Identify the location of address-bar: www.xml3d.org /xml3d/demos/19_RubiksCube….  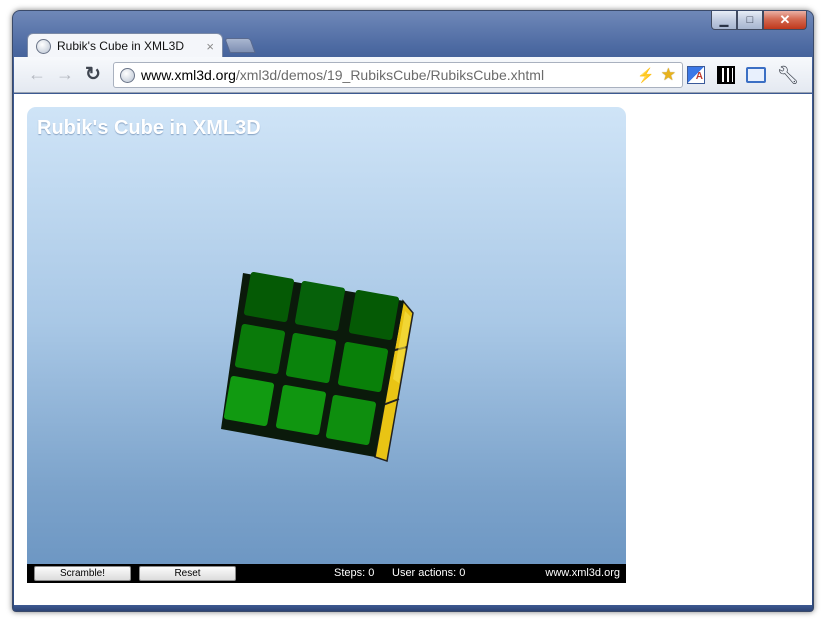
(398, 75).